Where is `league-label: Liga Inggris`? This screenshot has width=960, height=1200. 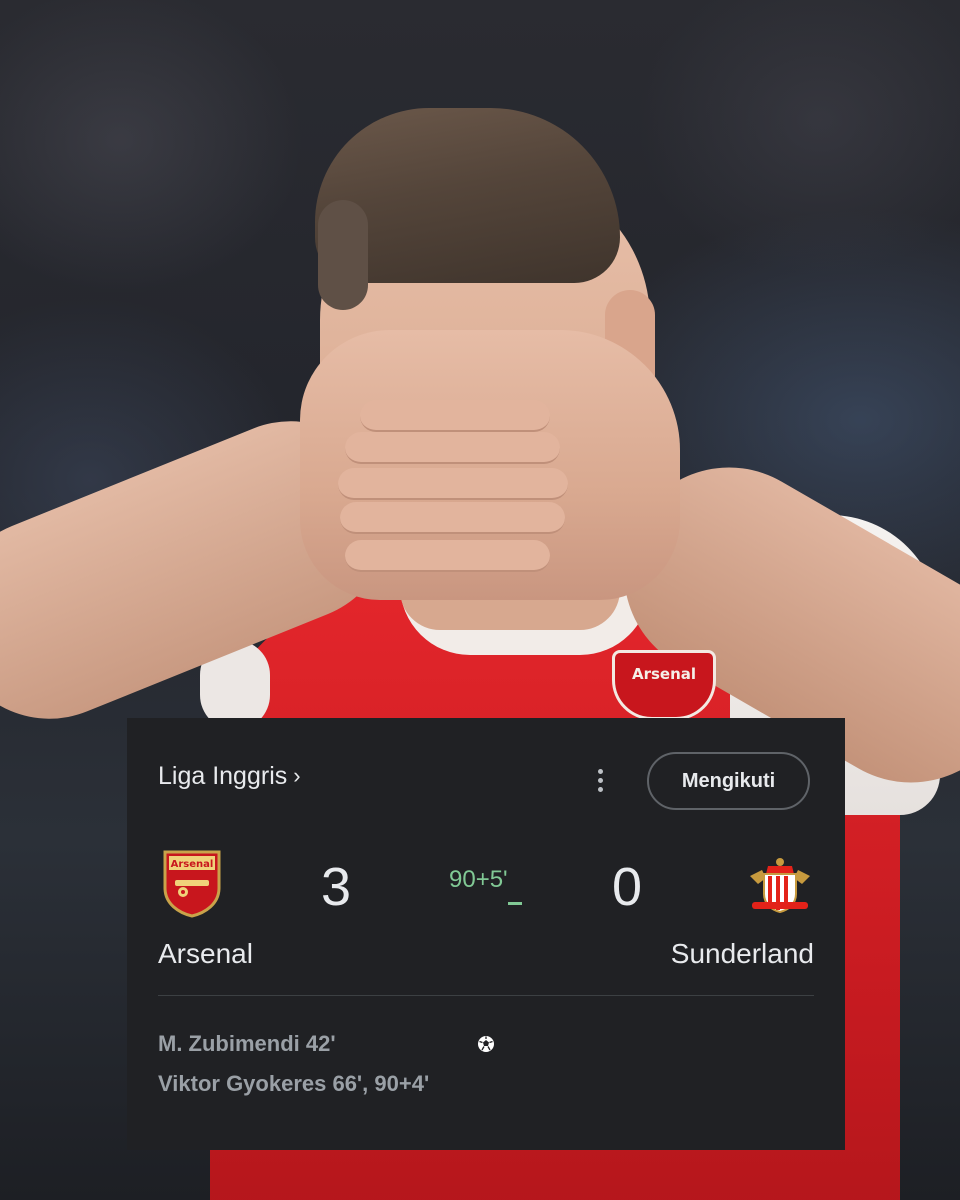 league-label: Liga Inggris is located at coordinates (223, 776).